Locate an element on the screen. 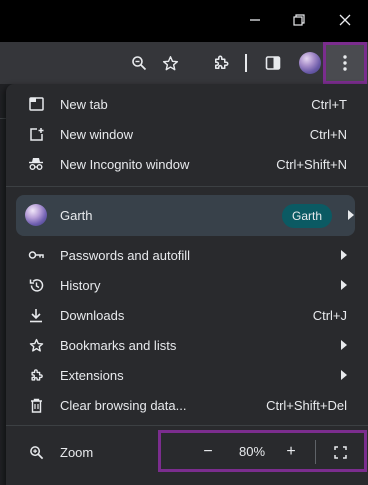 This screenshot has width=368, height=485. profile-name: Garth is located at coordinates (76, 215).